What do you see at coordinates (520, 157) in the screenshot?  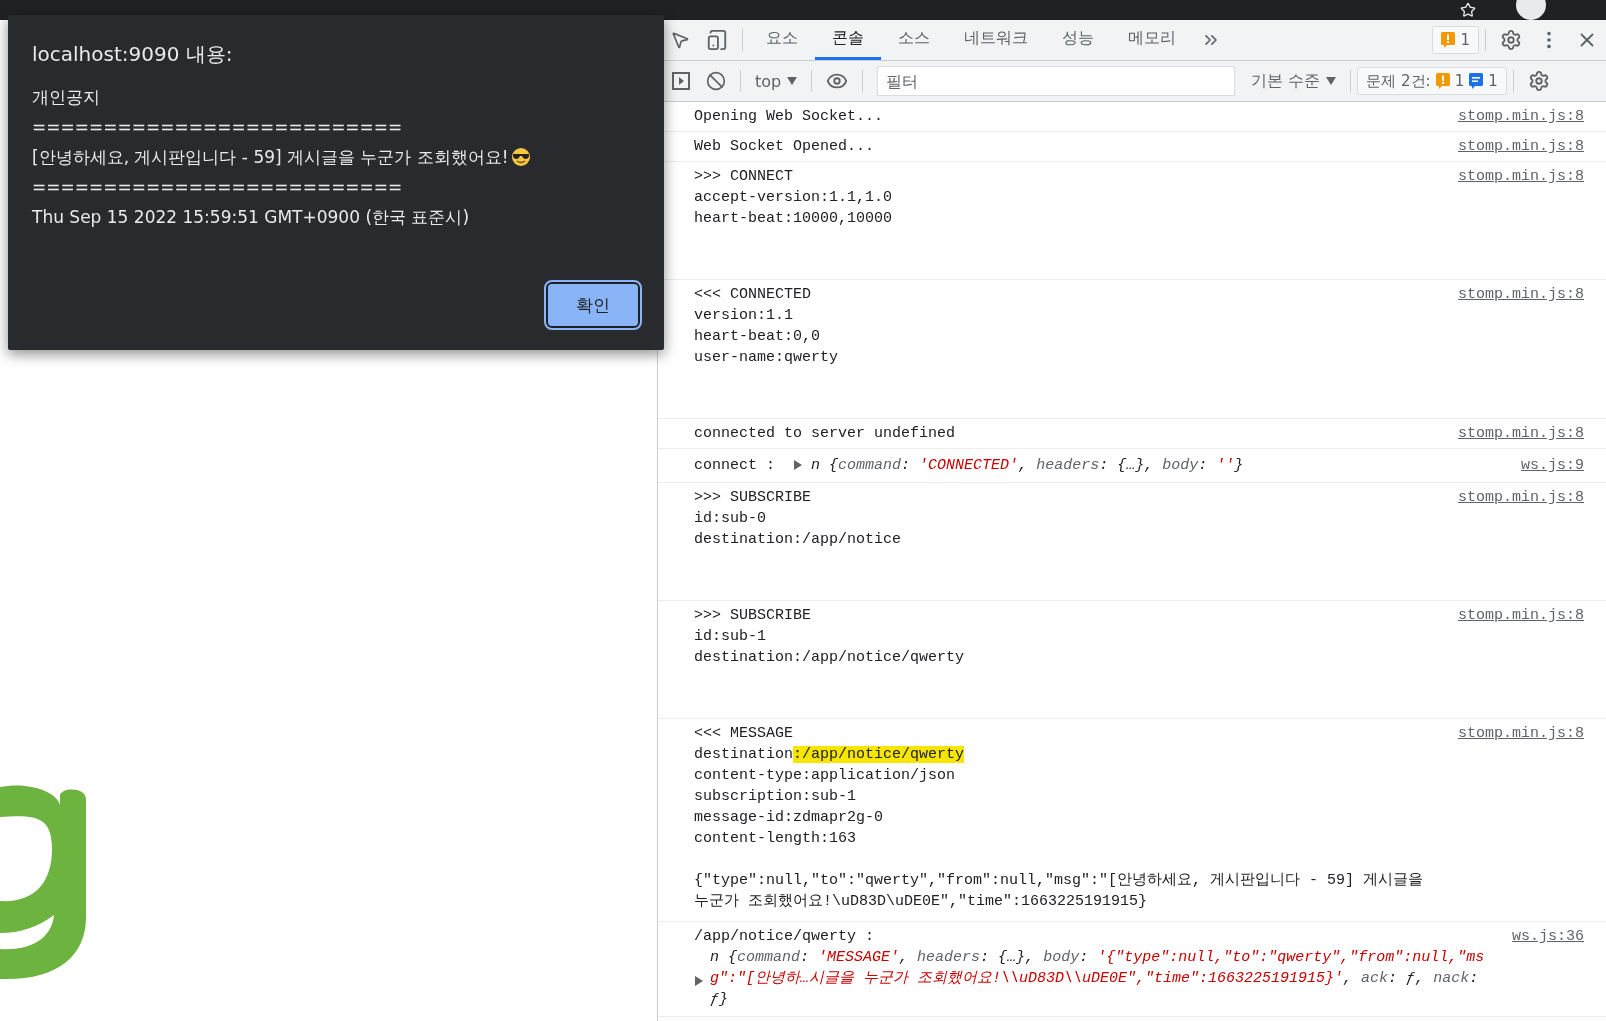 I see `sunglasses-smiley-icon` at bounding box center [520, 157].